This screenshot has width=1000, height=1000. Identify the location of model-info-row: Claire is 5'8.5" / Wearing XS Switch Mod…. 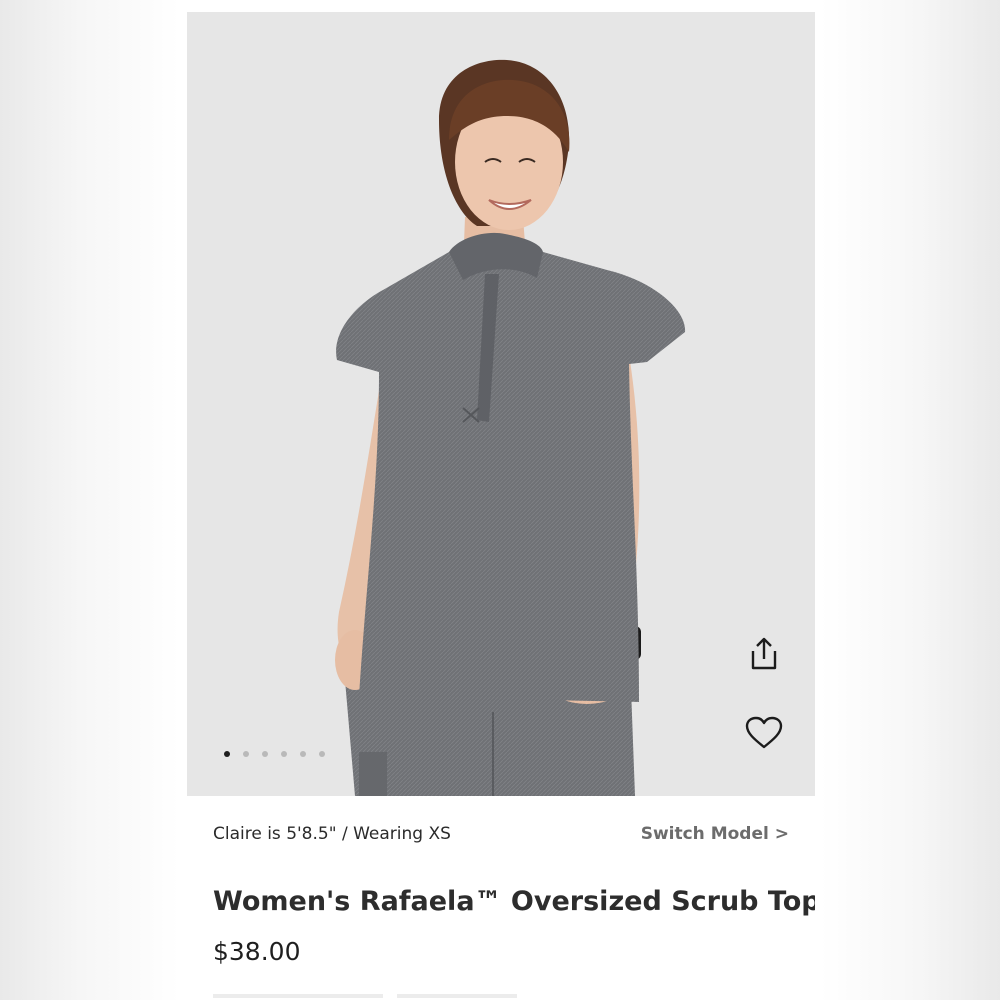
(501, 834).